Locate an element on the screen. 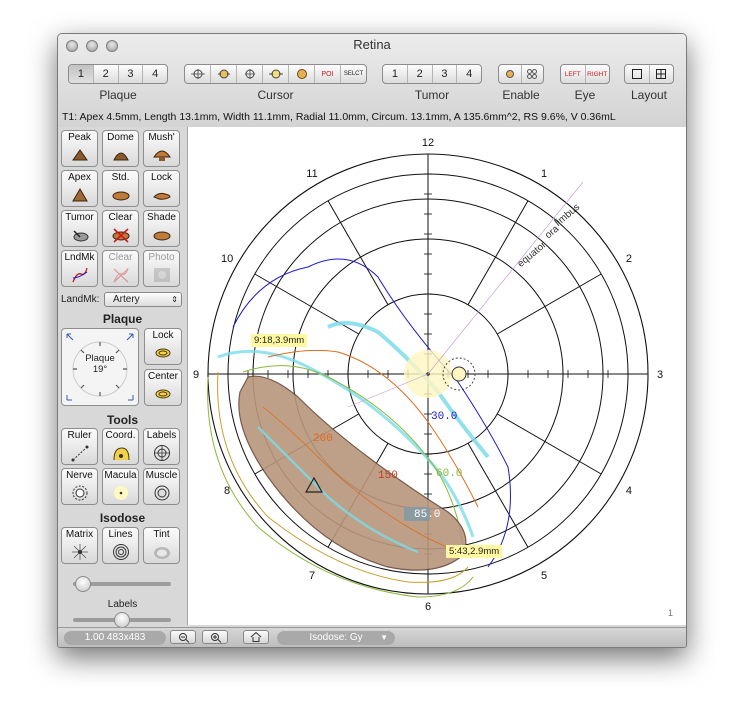 The height and width of the screenshot is (725, 742). isodose-label-85.0: 85.0 is located at coordinates (427, 515).